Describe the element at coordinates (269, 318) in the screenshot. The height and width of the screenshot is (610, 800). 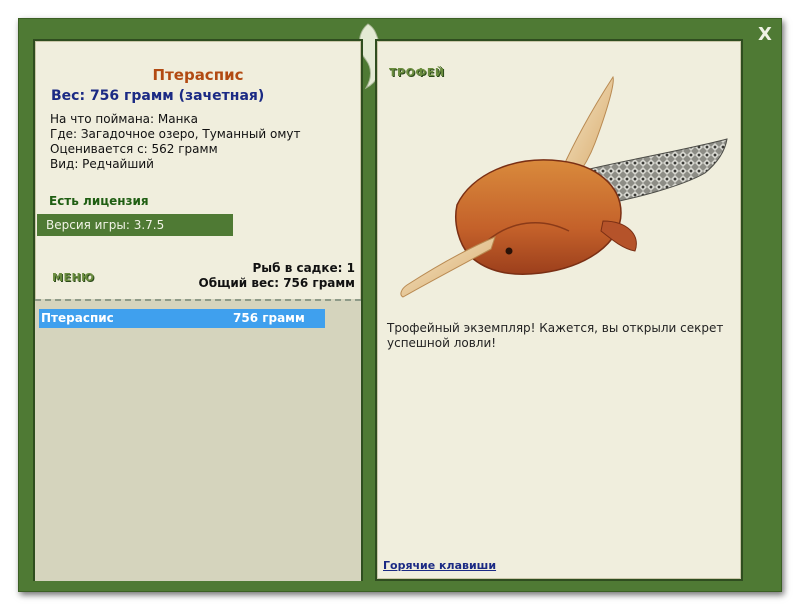
I see `list-item-weight: 756 грамм` at that location.